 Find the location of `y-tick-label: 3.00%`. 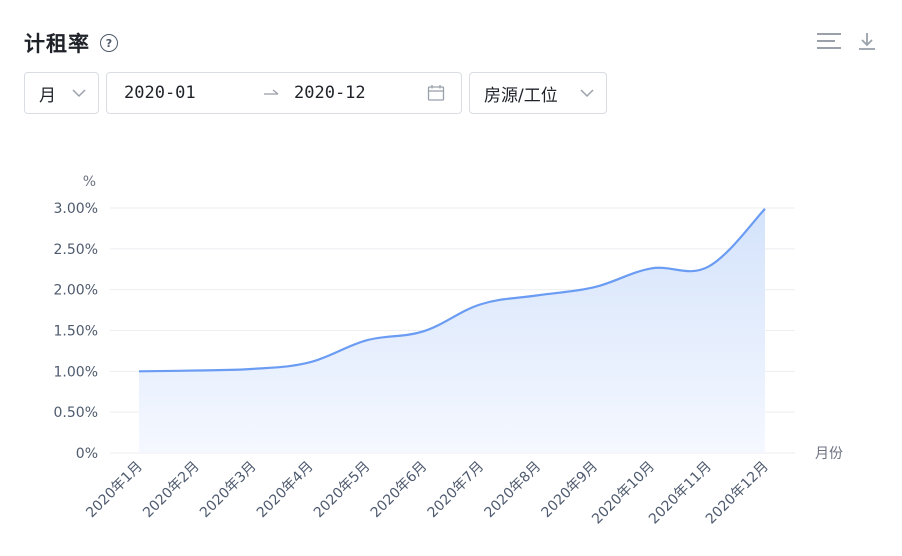

y-tick-label: 3.00% is located at coordinates (76, 209).